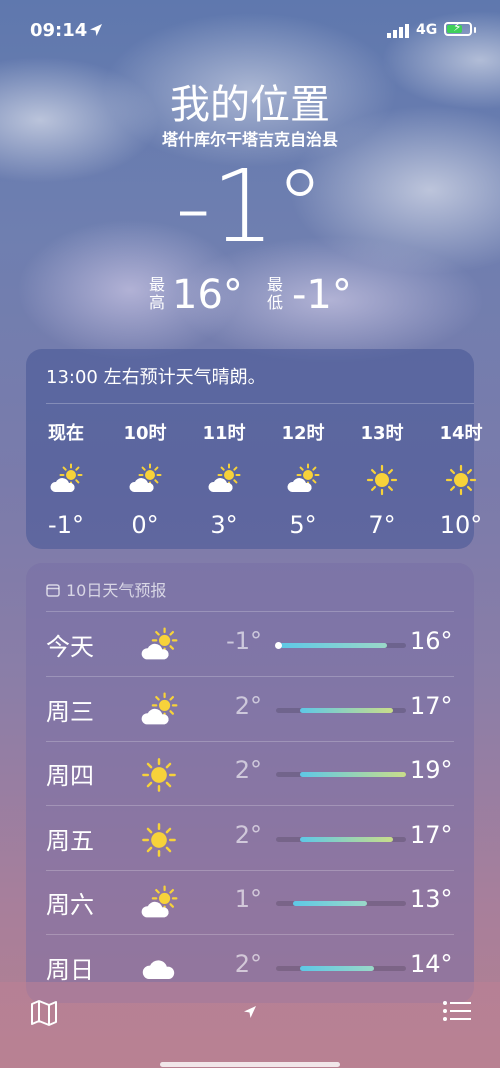 This screenshot has width=500, height=1068. Describe the element at coordinates (66, 525) in the screenshot. I see `hour-temp: -1°` at that location.